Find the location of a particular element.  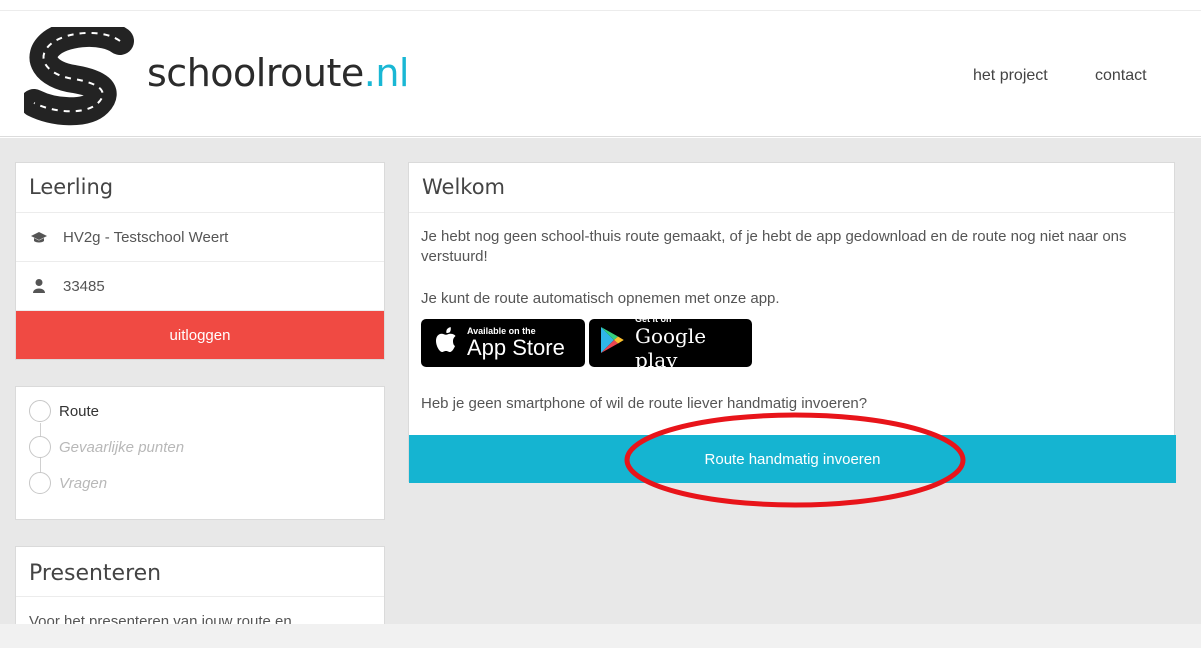

step-vragen: Vragen is located at coordinates (68, 483).